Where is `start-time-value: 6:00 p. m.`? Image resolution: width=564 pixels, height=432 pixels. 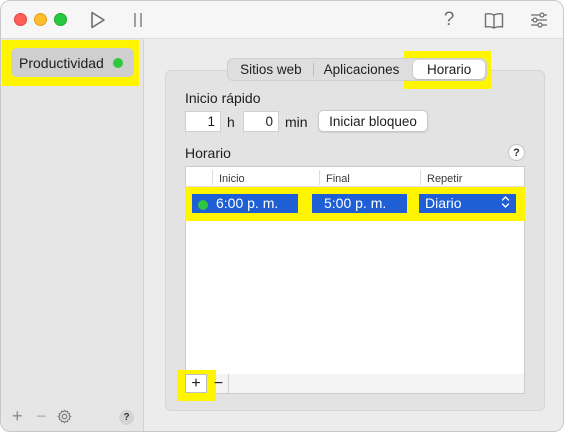 start-time-value: 6:00 p. m. is located at coordinates (247, 203).